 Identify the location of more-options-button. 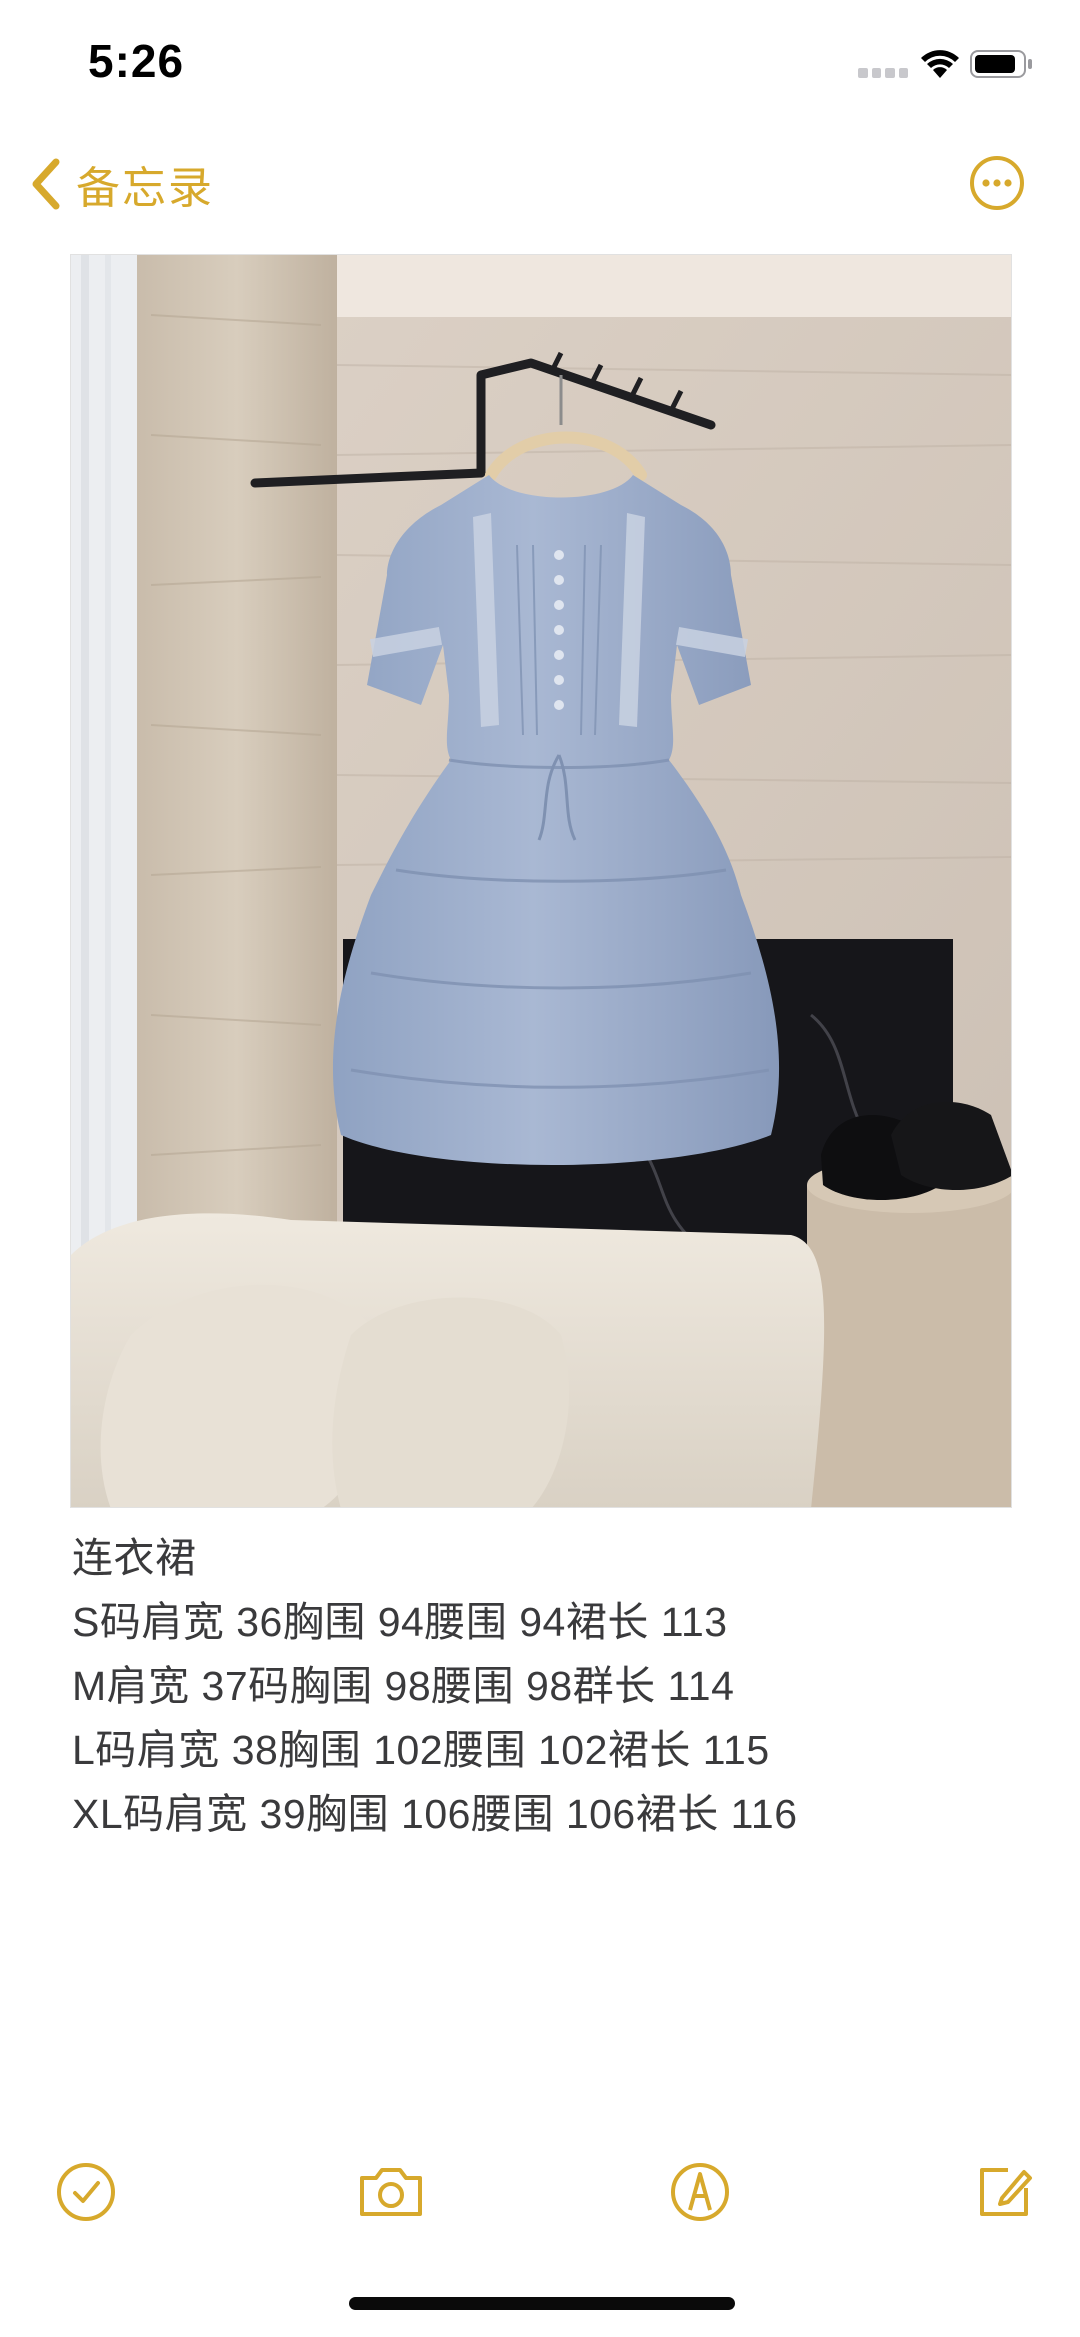
(997, 183).